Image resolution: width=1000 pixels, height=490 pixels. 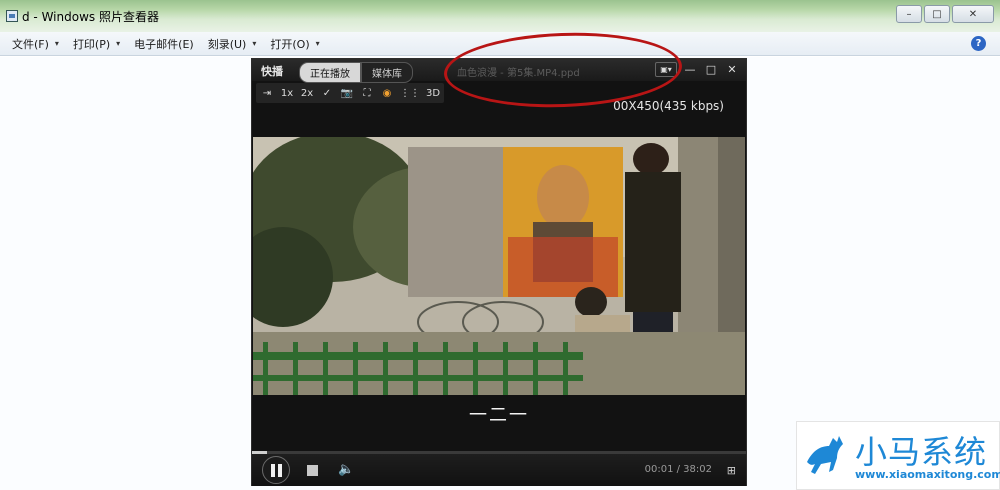 What do you see at coordinates (825, 455) in the screenshot?
I see `horse-logo-icon` at bounding box center [825, 455].